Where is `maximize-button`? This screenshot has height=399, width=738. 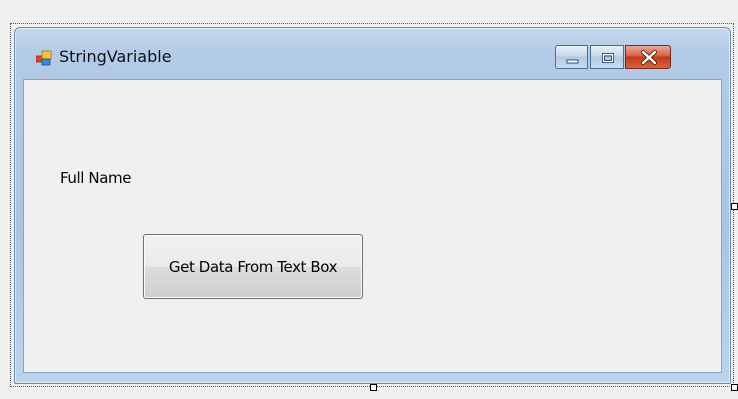
maximize-button is located at coordinates (607, 57).